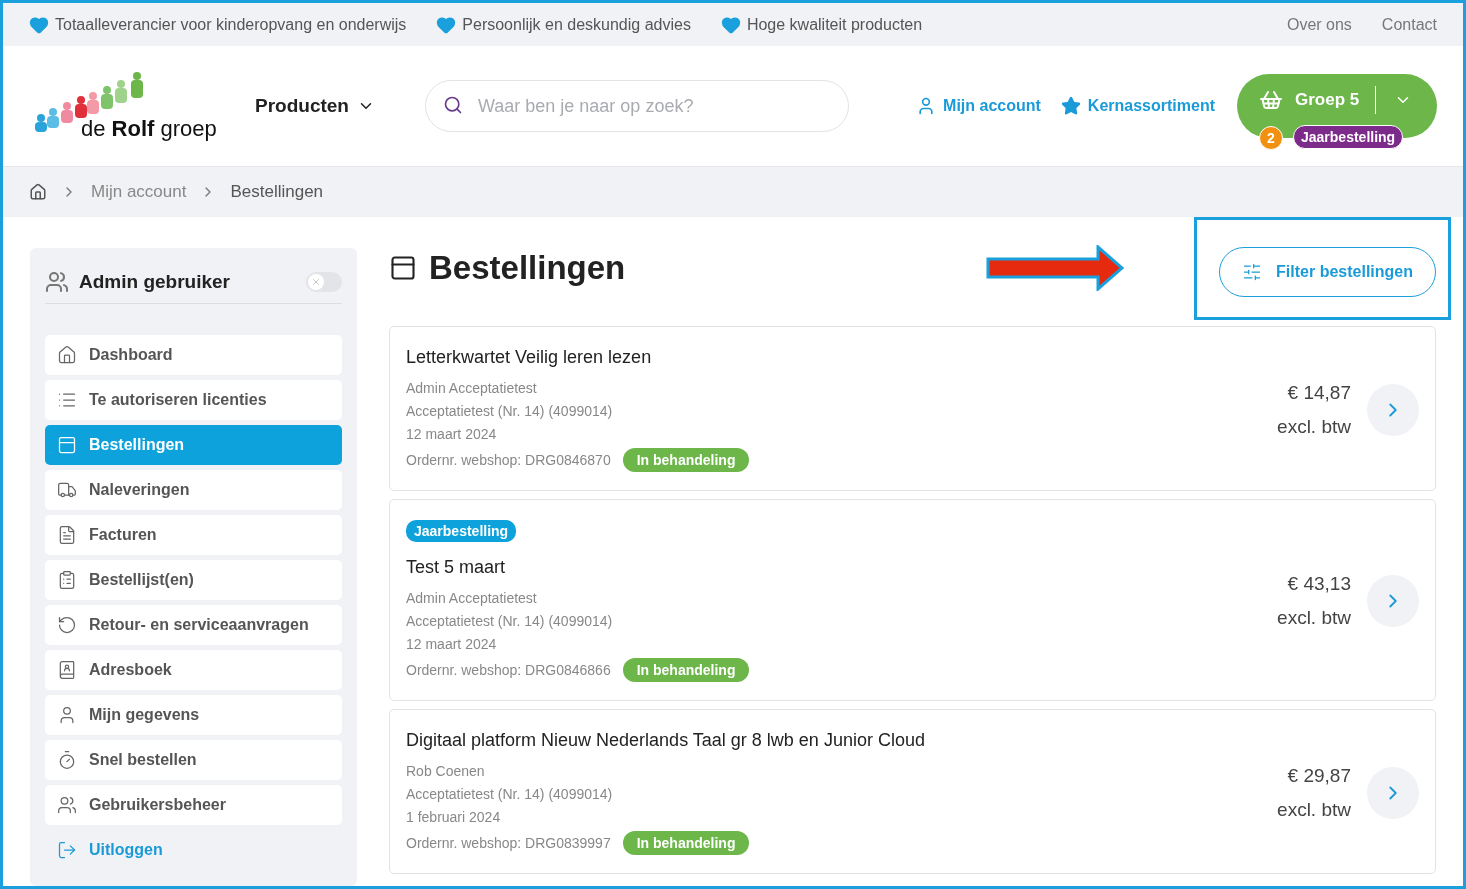  What do you see at coordinates (193, 535) in the screenshot?
I see `sidebar-item: Facturen` at bounding box center [193, 535].